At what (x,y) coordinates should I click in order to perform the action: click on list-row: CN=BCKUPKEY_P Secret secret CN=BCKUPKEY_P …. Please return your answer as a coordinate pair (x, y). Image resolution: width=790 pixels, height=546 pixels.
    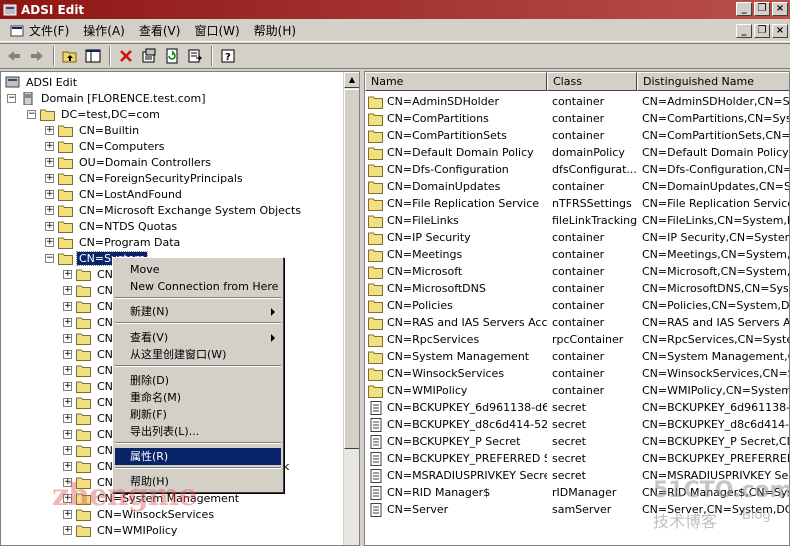
    Looking at the image, I should click on (577, 441).